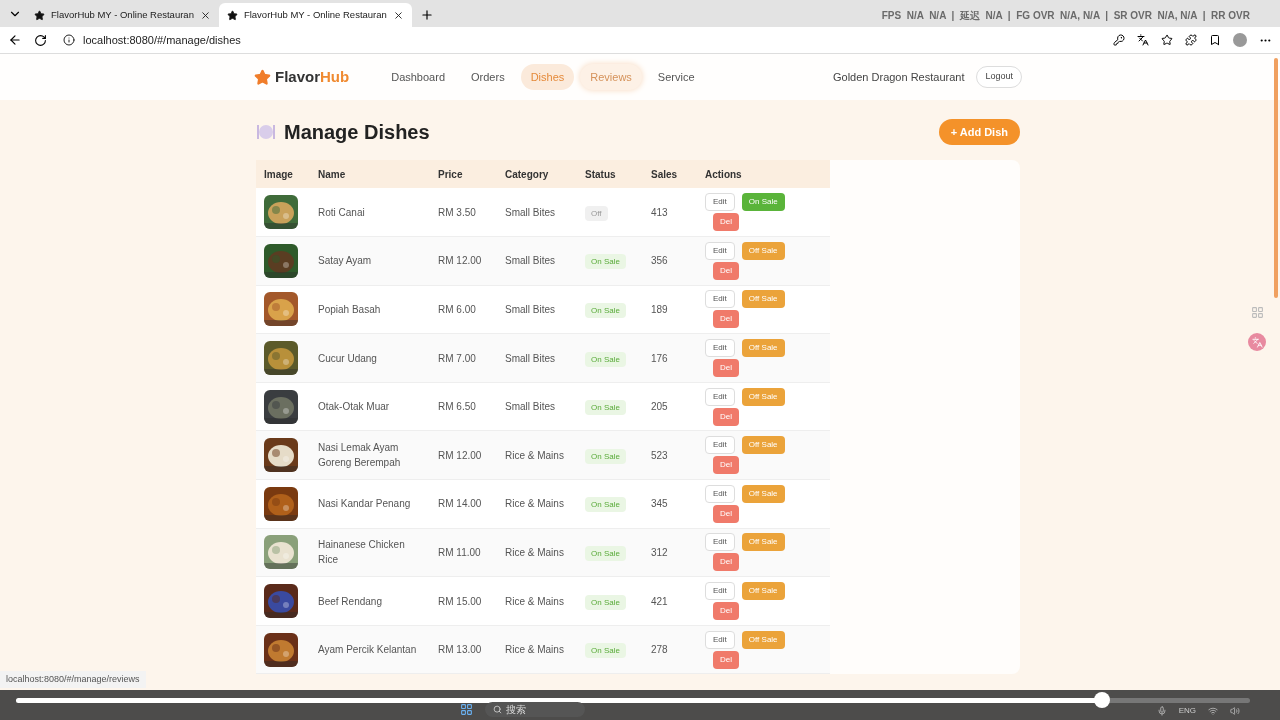  I want to click on plate-icon, so click(266, 132).